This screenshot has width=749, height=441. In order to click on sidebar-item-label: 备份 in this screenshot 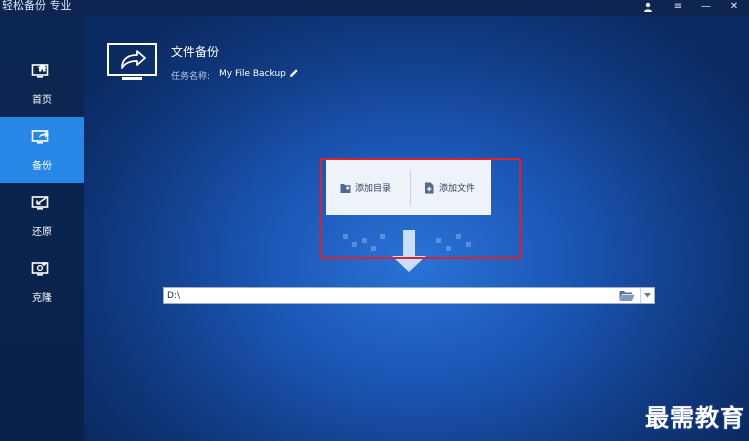, I will do `click(42, 166)`.